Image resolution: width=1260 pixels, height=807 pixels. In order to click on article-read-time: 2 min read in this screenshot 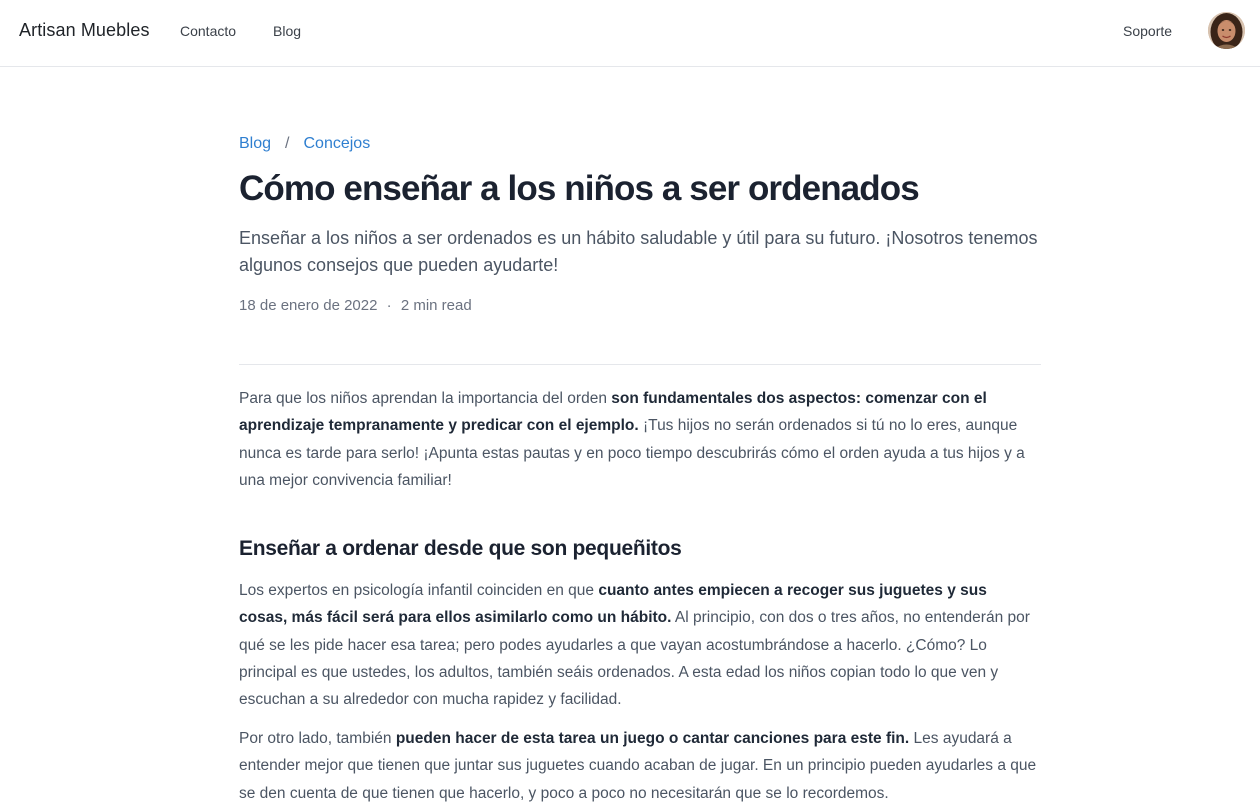, I will do `click(436, 305)`.